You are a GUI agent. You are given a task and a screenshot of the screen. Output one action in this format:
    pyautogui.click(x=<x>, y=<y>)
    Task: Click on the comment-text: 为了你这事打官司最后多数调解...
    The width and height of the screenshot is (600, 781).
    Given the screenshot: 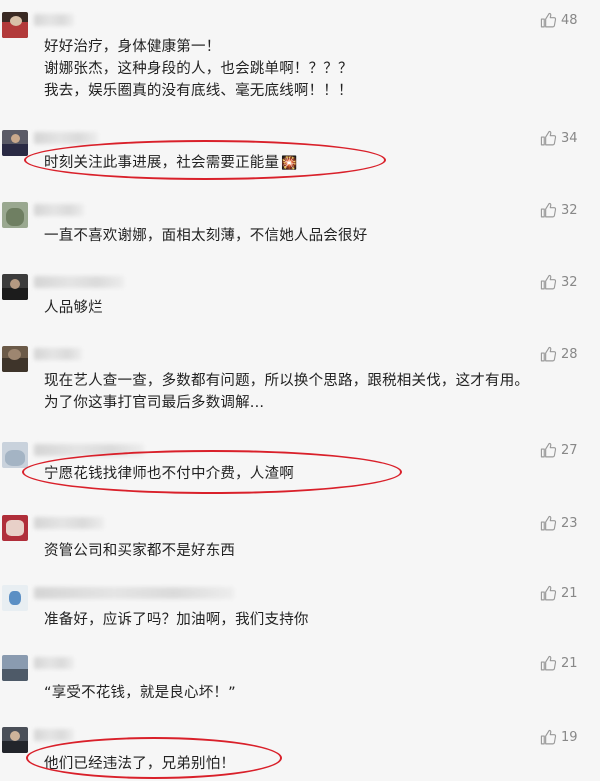 What is the action you would take?
    pyautogui.click(x=154, y=403)
    